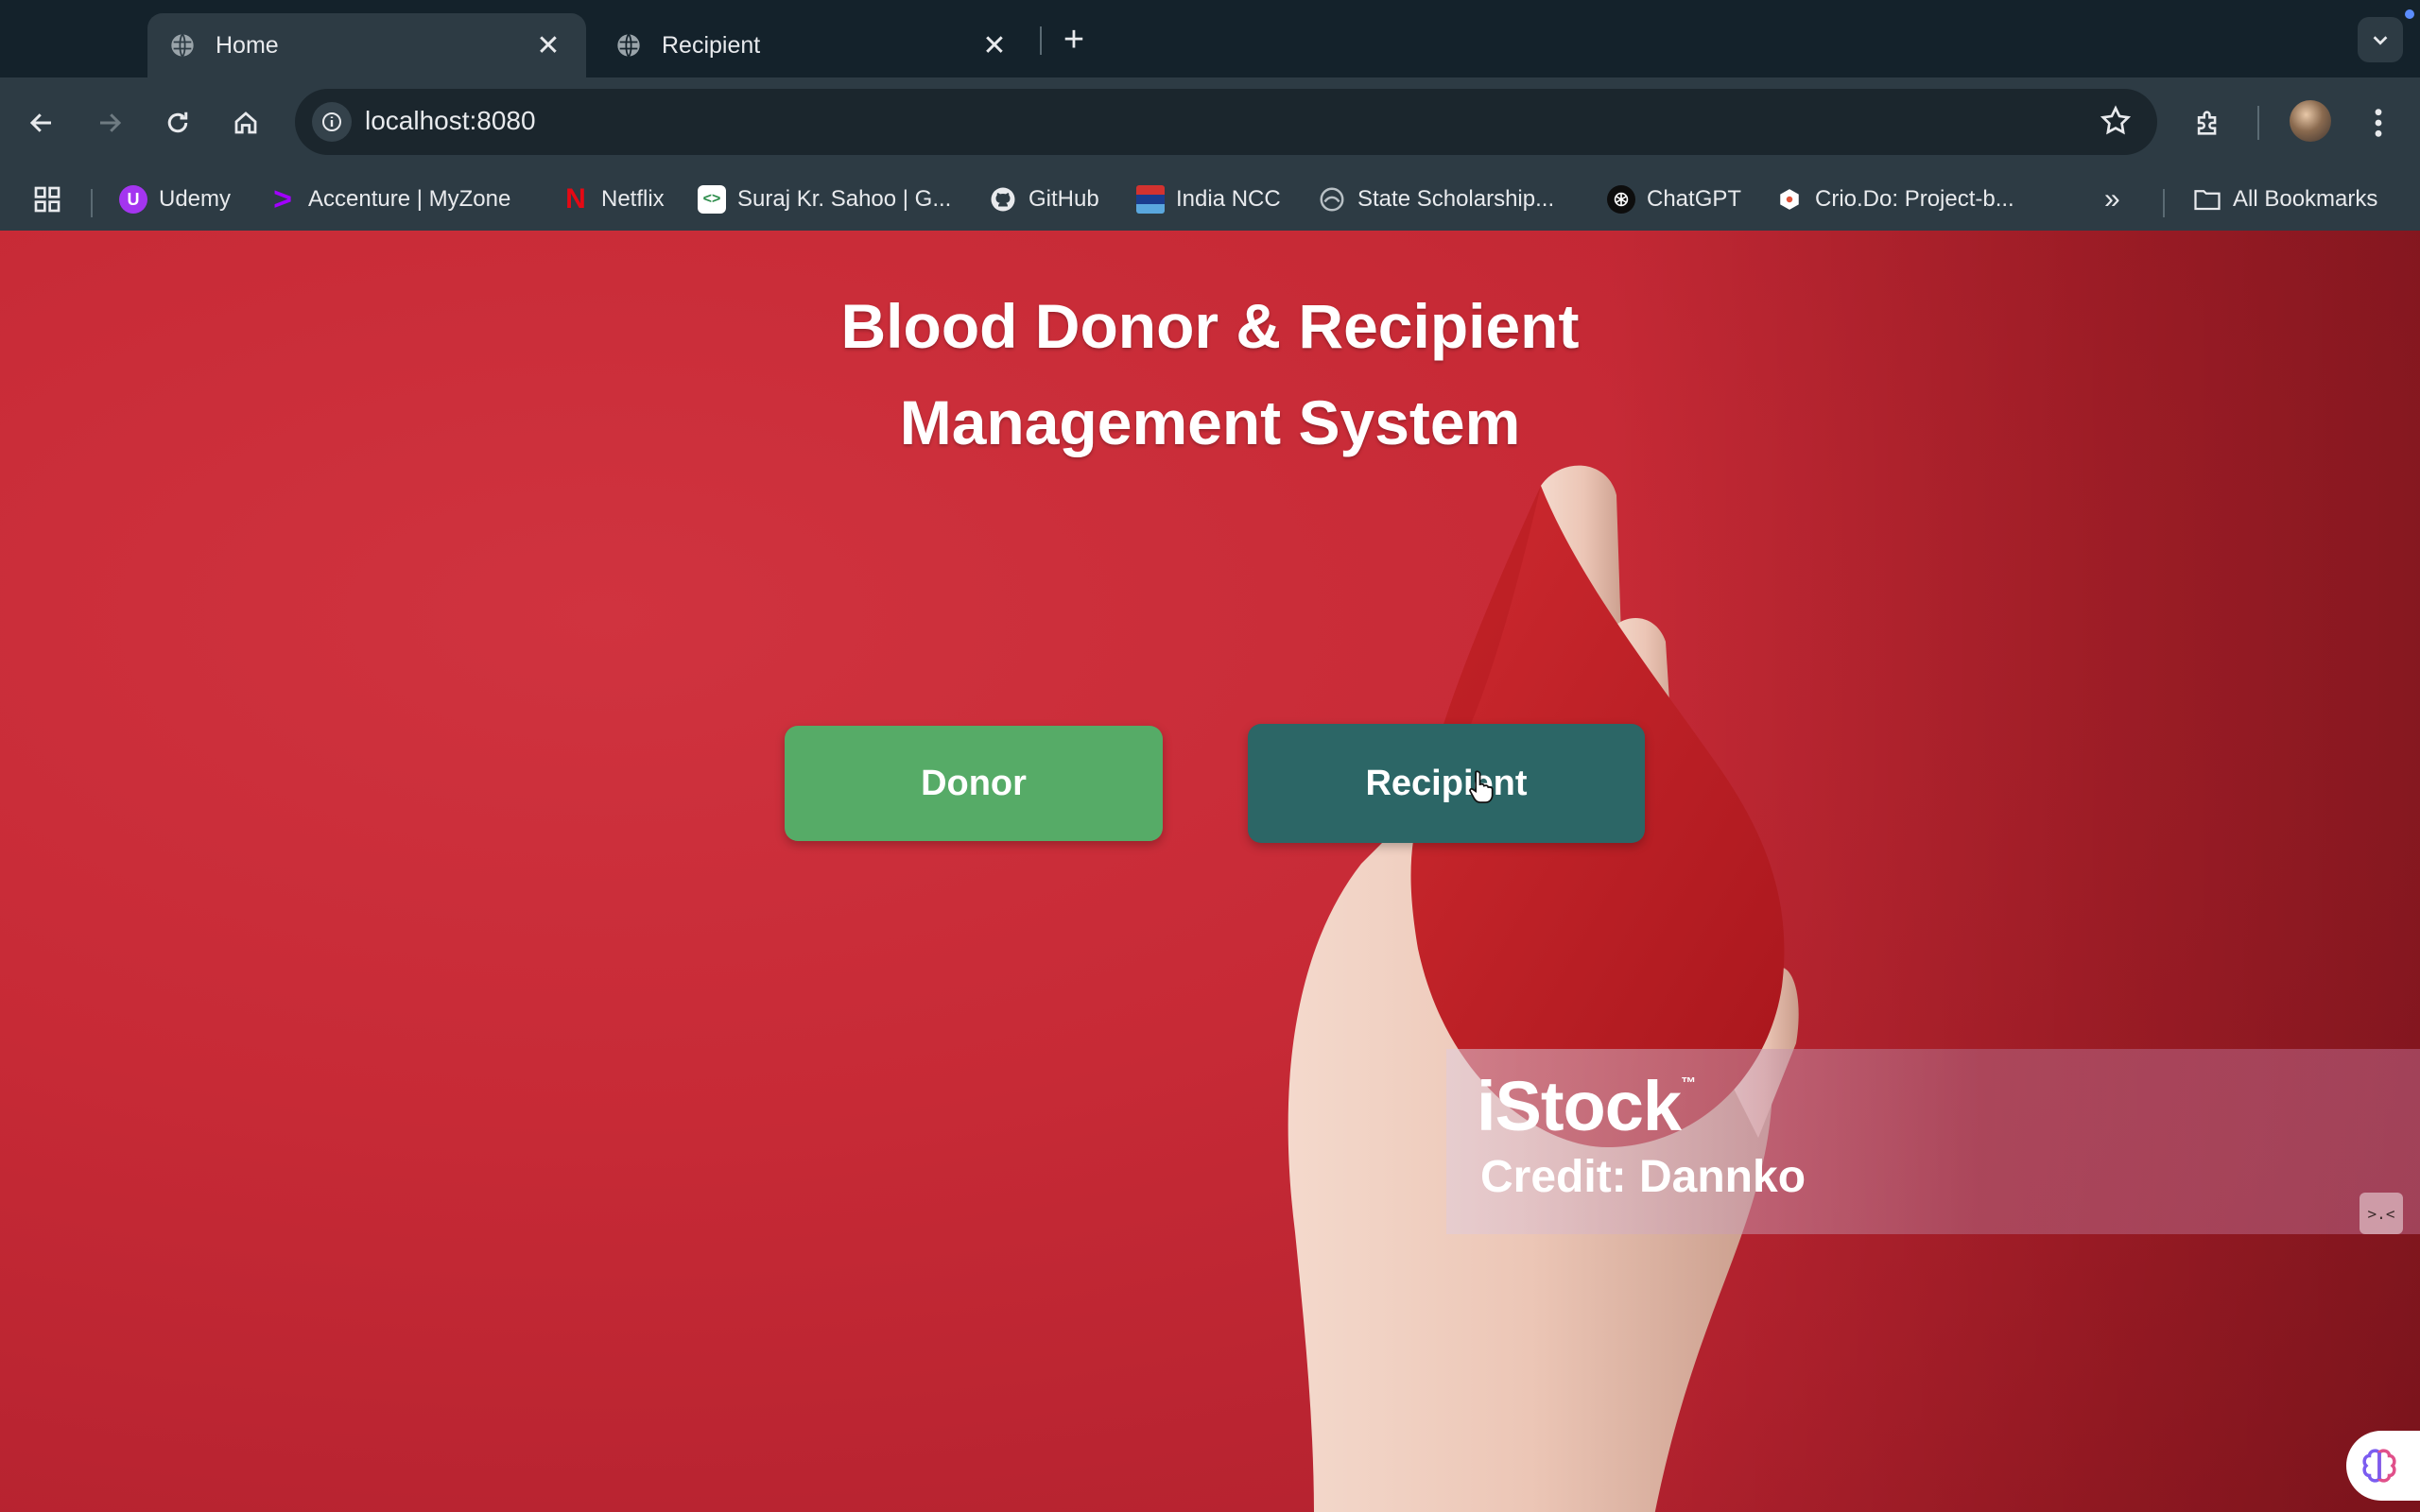 The image size is (2420, 1512). I want to click on back-arrow-icon, so click(40, 122).